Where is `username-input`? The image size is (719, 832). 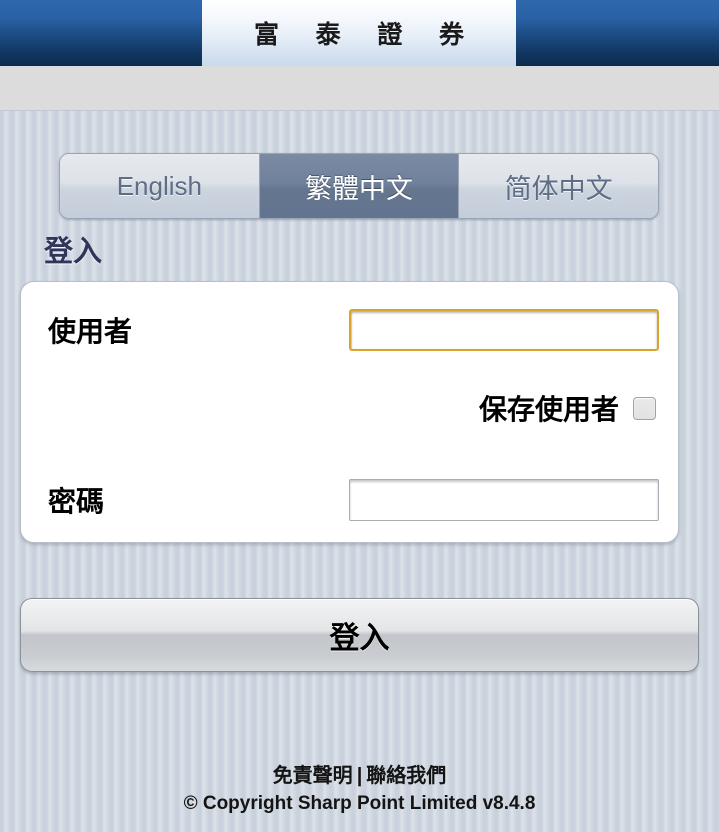 username-input is located at coordinates (504, 330).